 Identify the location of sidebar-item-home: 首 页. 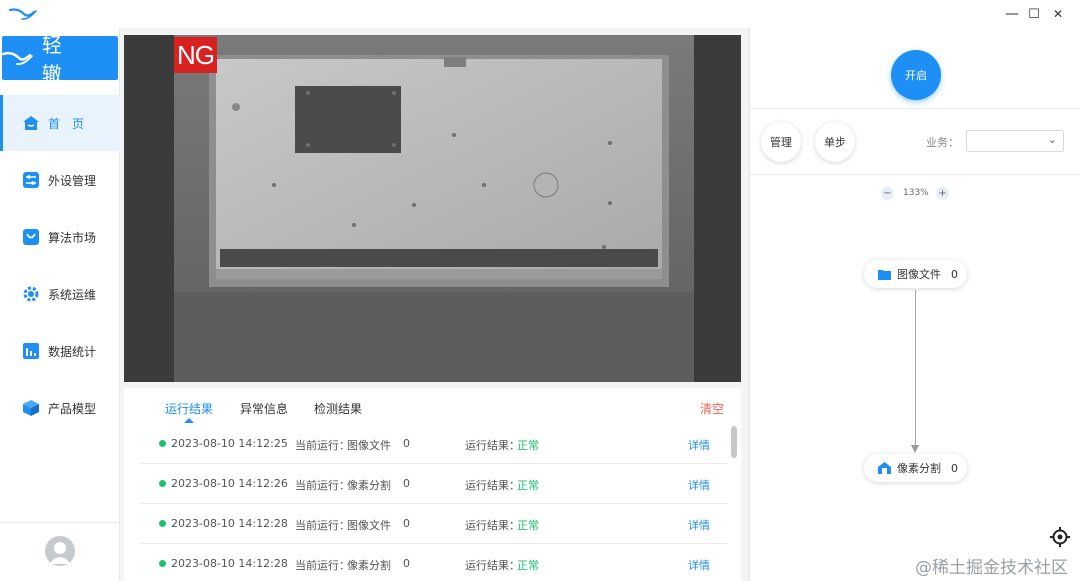
(60, 123).